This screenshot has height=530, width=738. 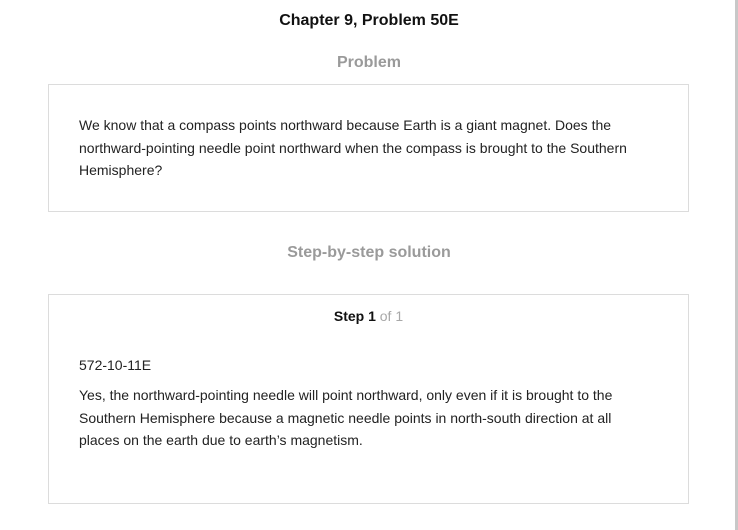 I want to click on problem-heading: Problem, so click(x=368, y=62).